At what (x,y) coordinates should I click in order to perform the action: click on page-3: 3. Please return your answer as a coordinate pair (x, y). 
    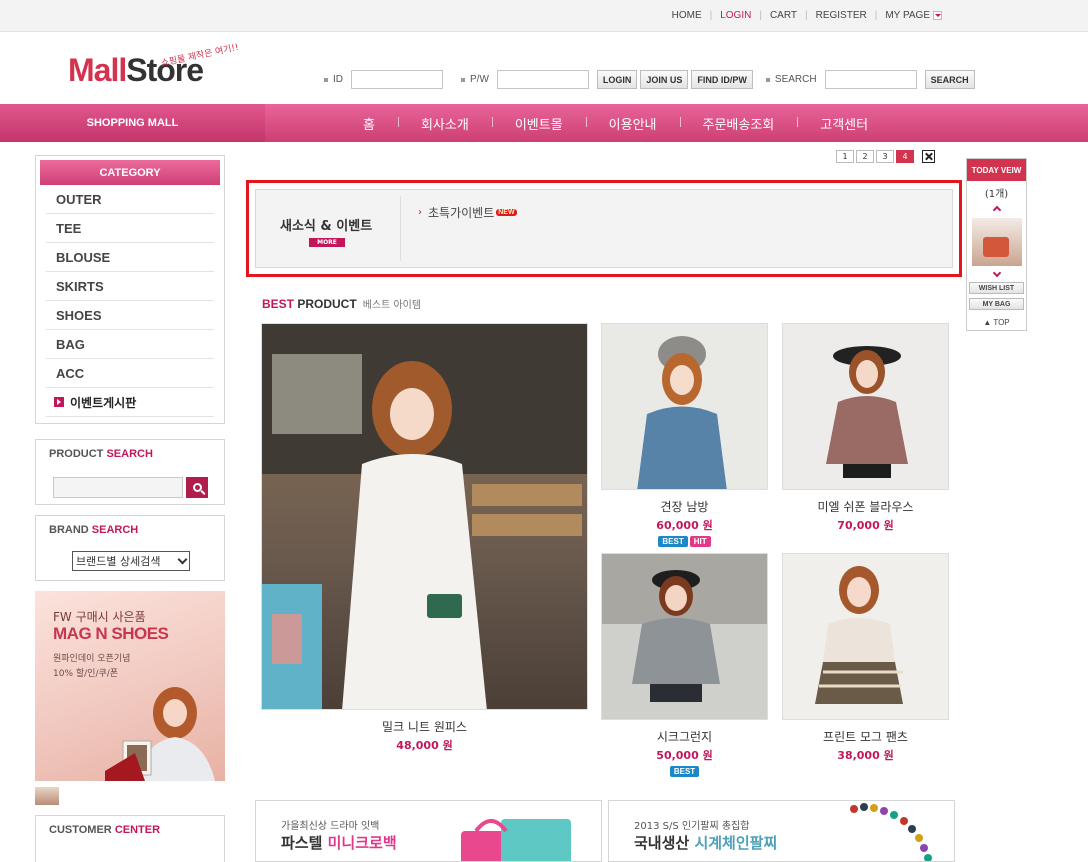
    Looking at the image, I should click on (885, 156).